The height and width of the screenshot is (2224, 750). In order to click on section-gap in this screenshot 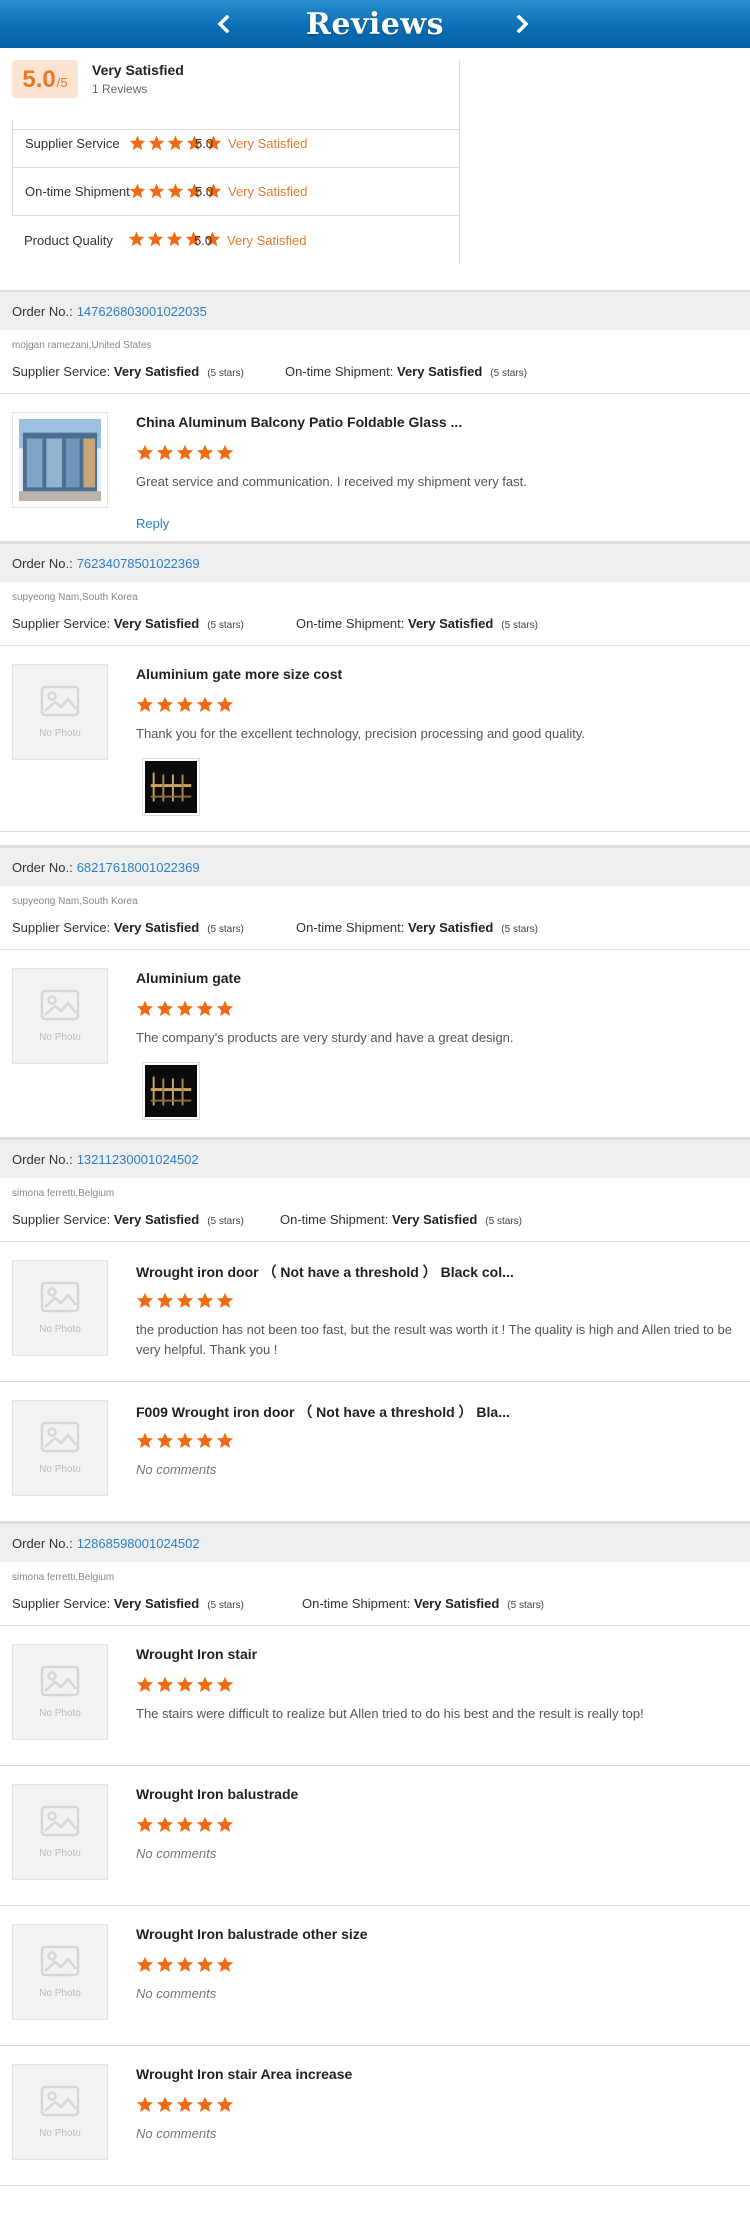, I will do `click(375, 839)`.